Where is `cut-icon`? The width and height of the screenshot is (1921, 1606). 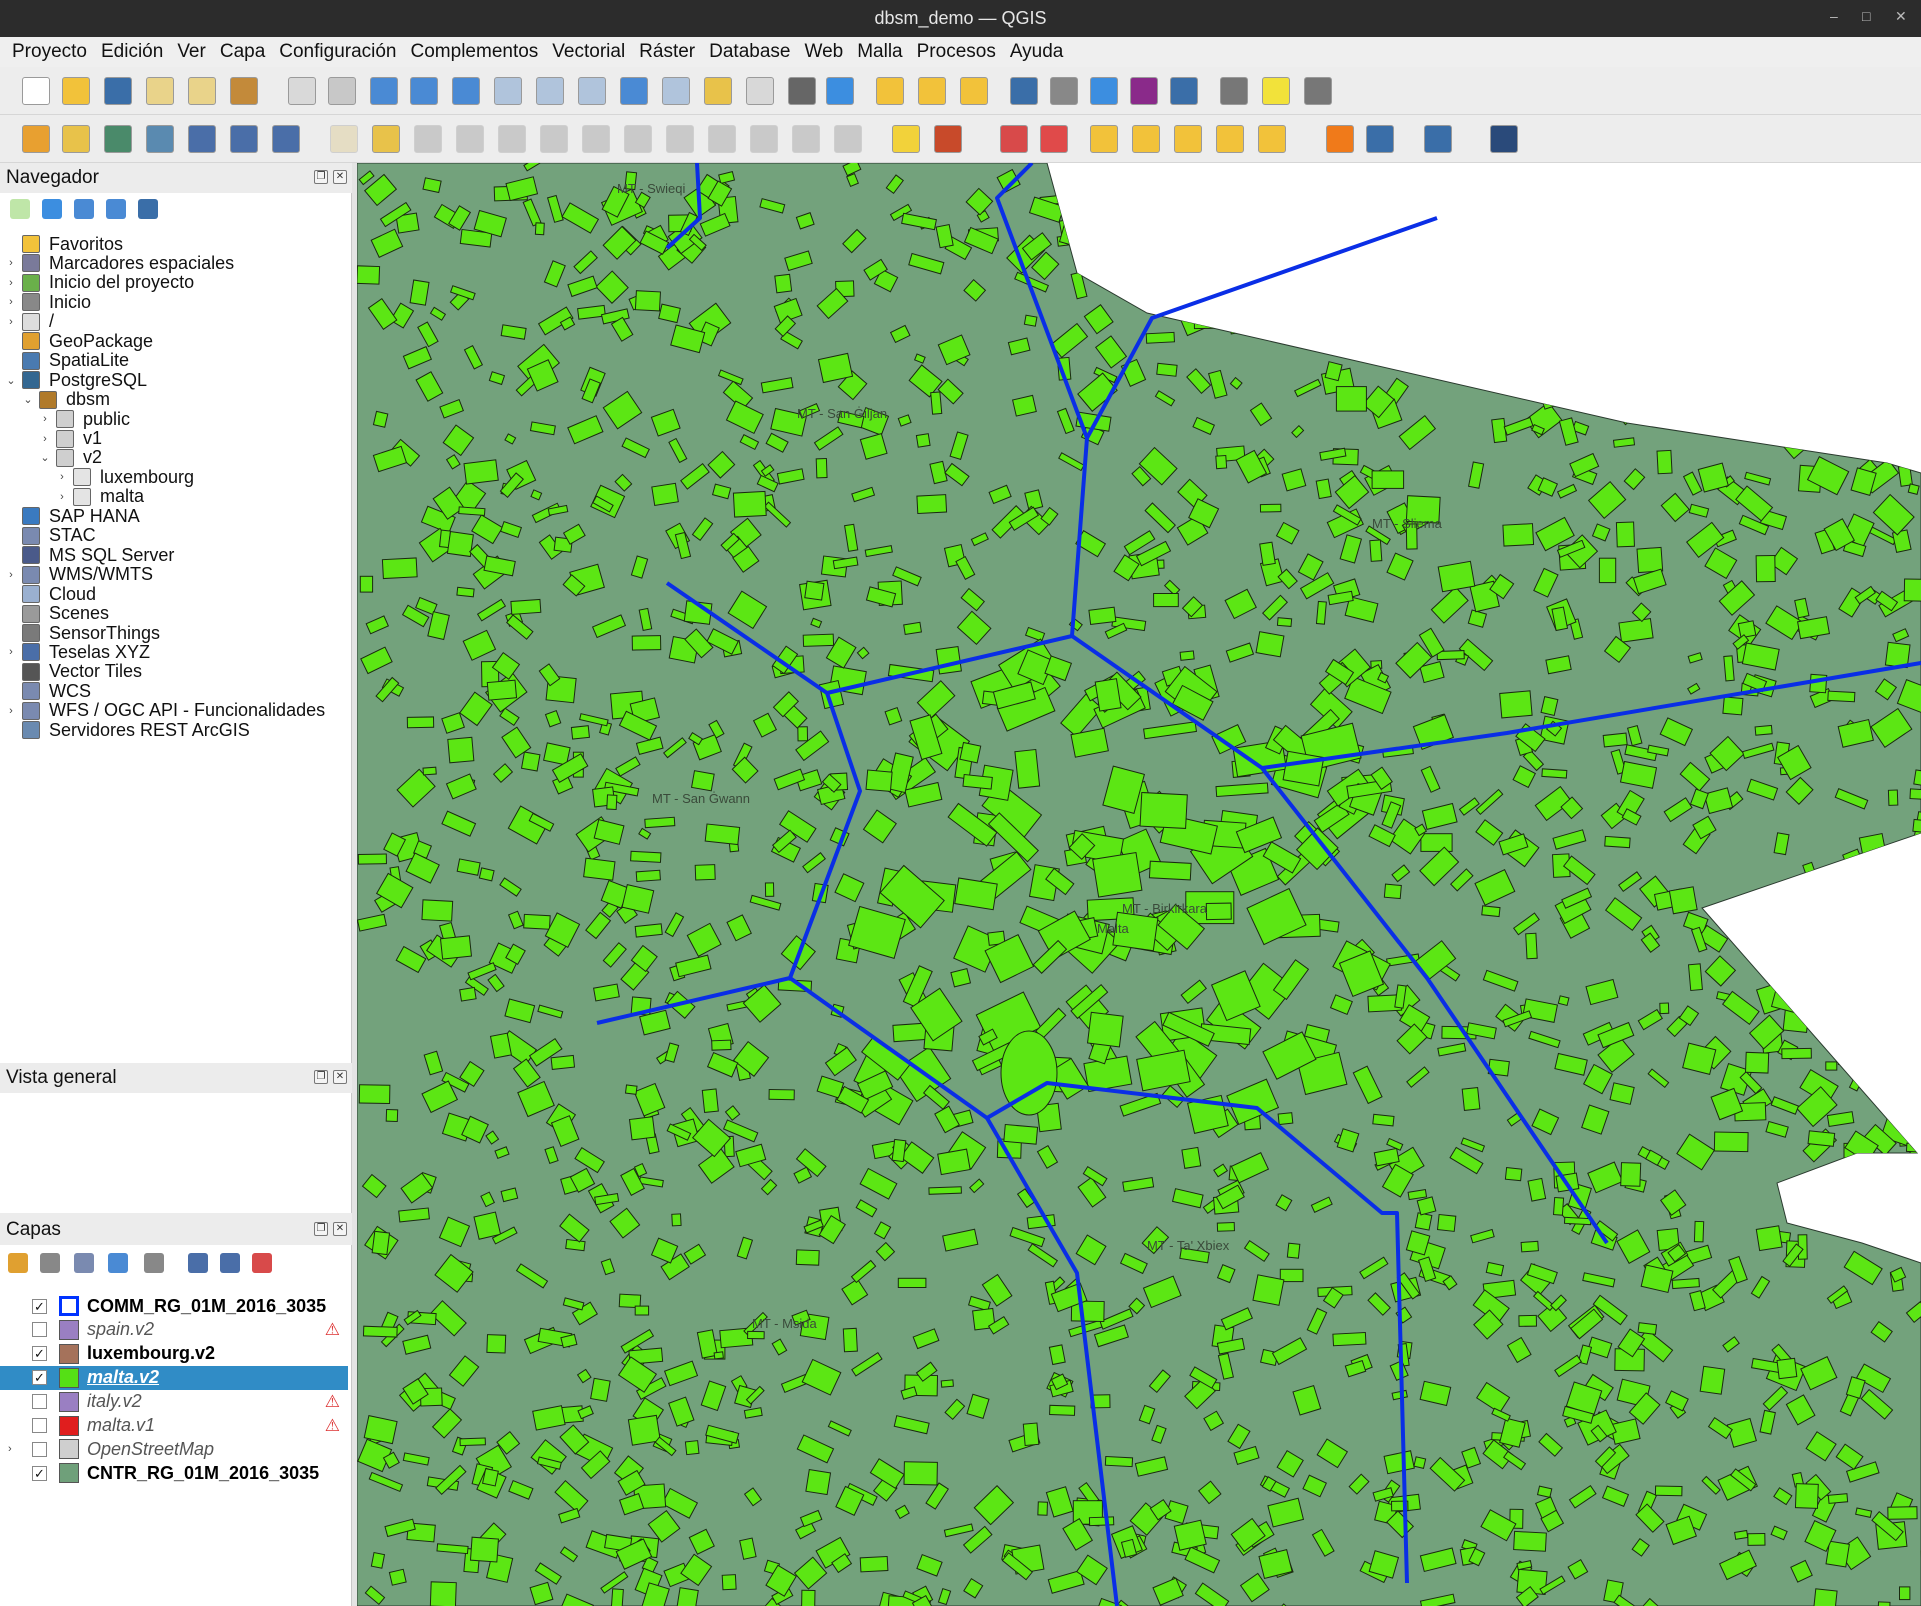
cut-icon is located at coordinates (680, 139).